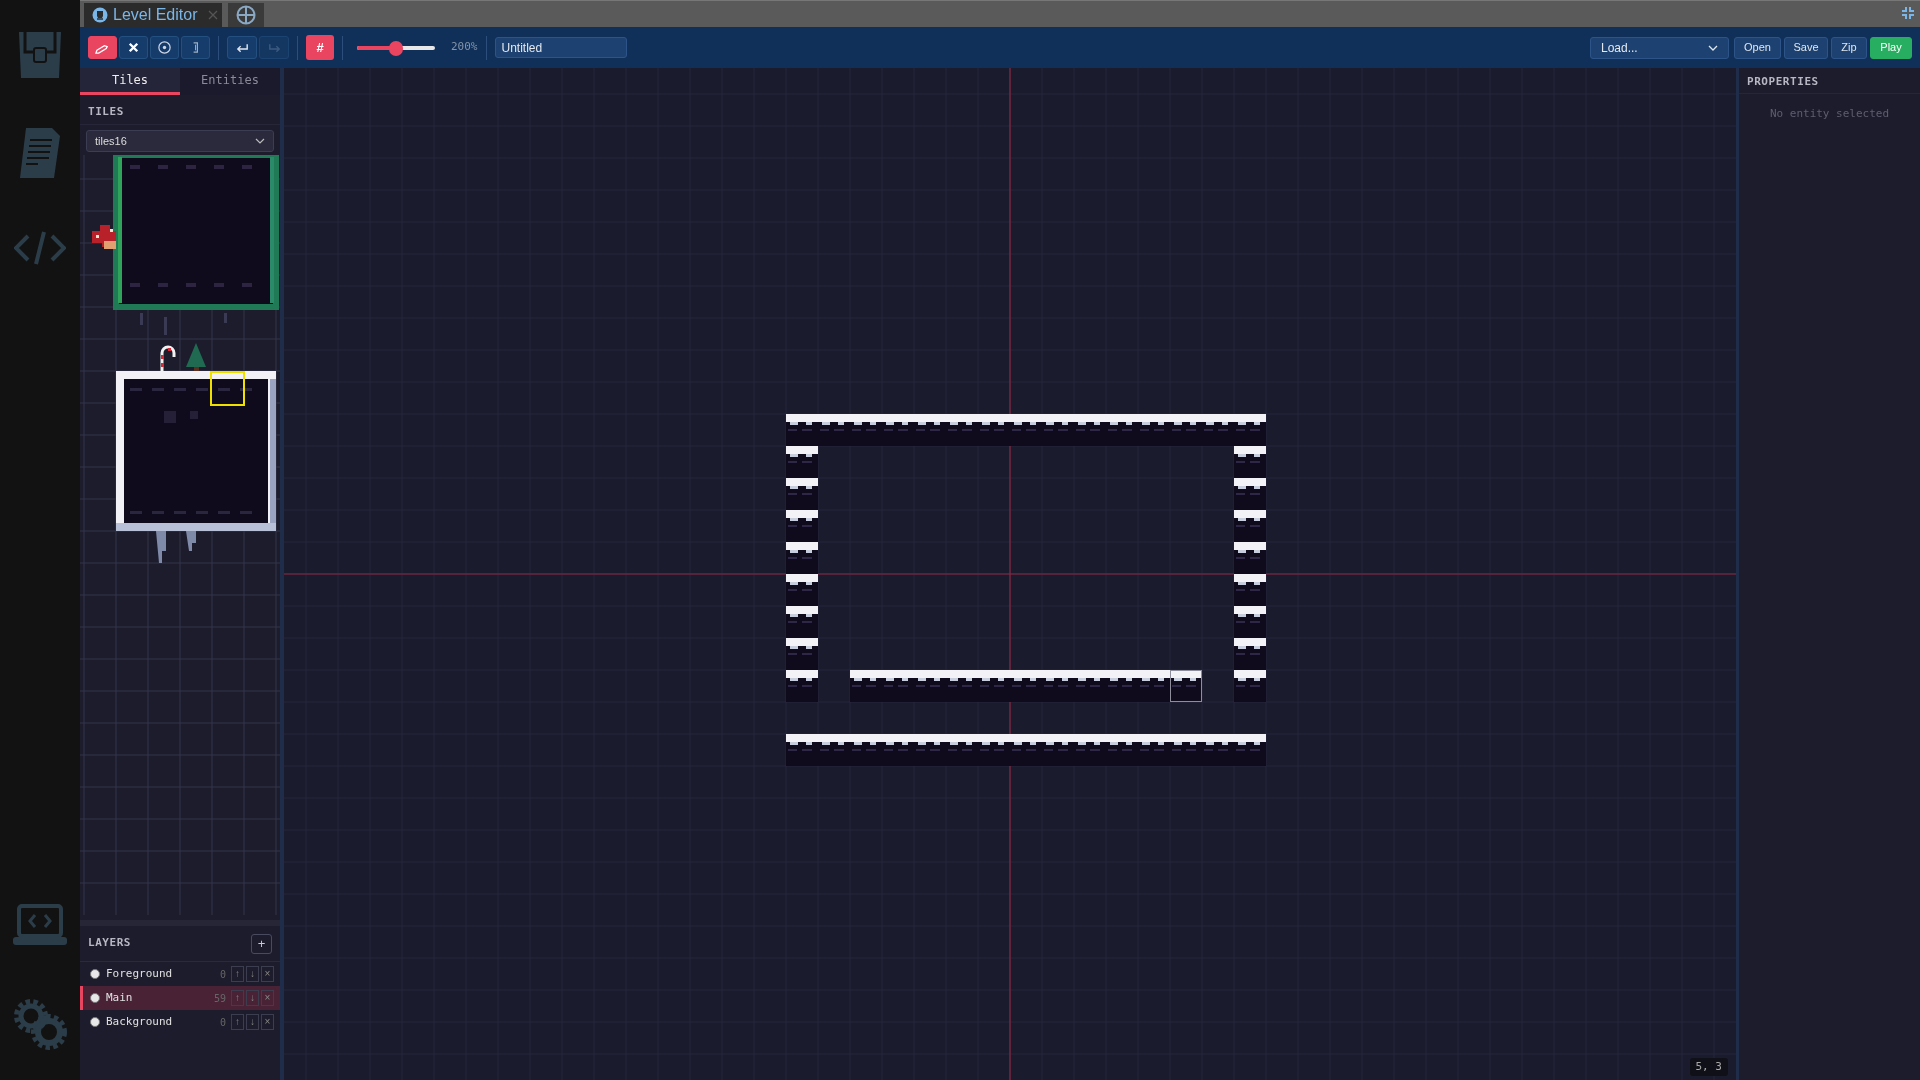  What do you see at coordinates (100, 15) in the screenshot?
I see `robot-icon` at bounding box center [100, 15].